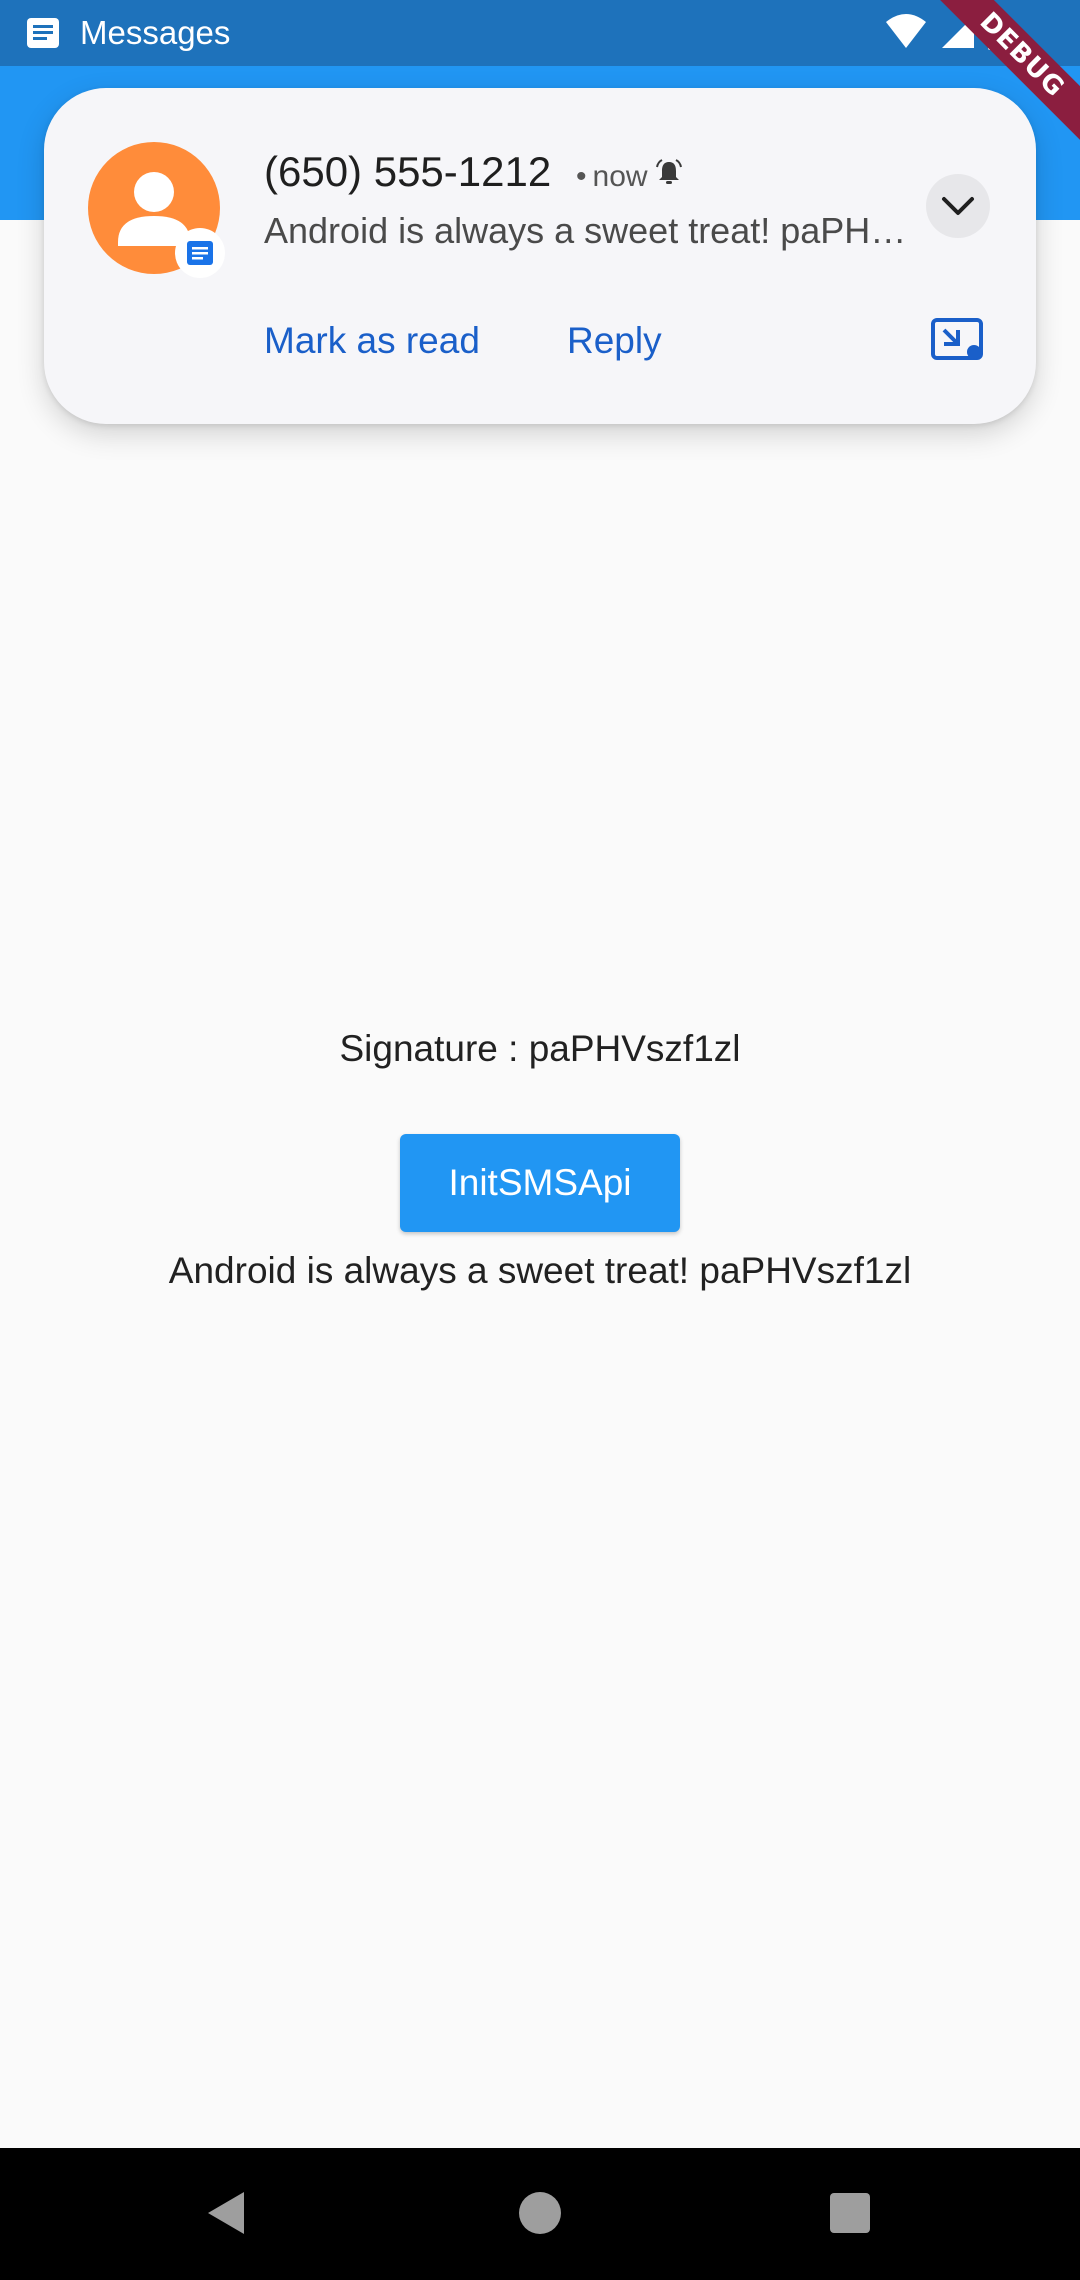 This screenshot has width=1080, height=2280. Describe the element at coordinates (620, 176) in the screenshot. I see `notification-time: now` at that location.